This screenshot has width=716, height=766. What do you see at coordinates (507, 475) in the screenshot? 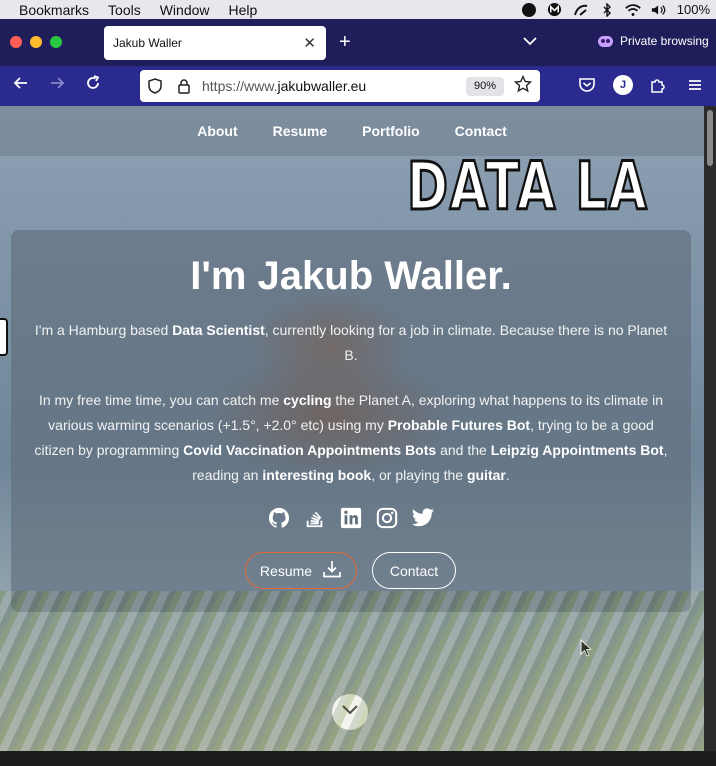
I see `free-time-text: .` at bounding box center [507, 475].